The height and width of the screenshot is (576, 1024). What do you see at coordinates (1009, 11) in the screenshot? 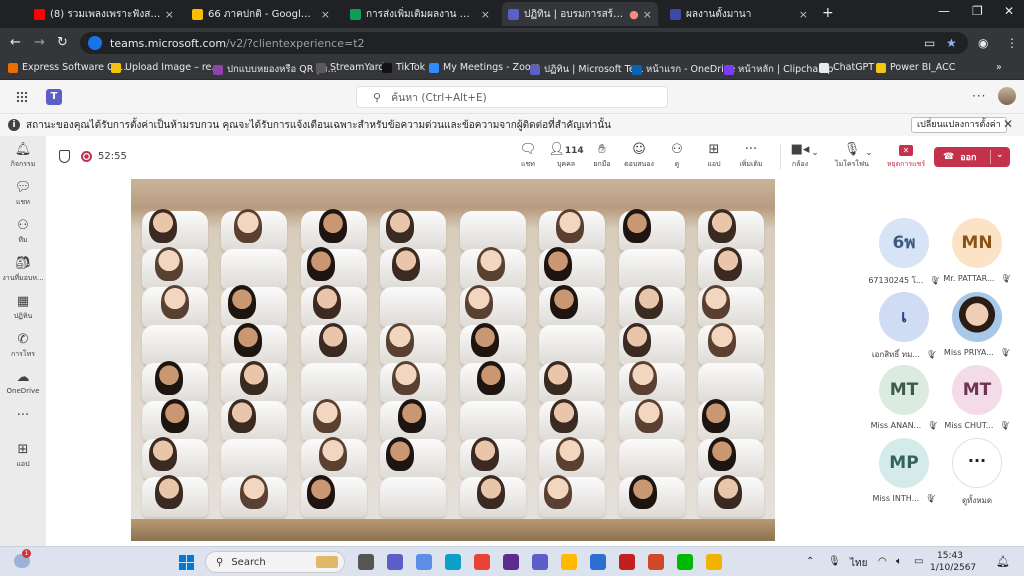
I see `close-window-icon: ✕` at bounding box center [1009, 11].